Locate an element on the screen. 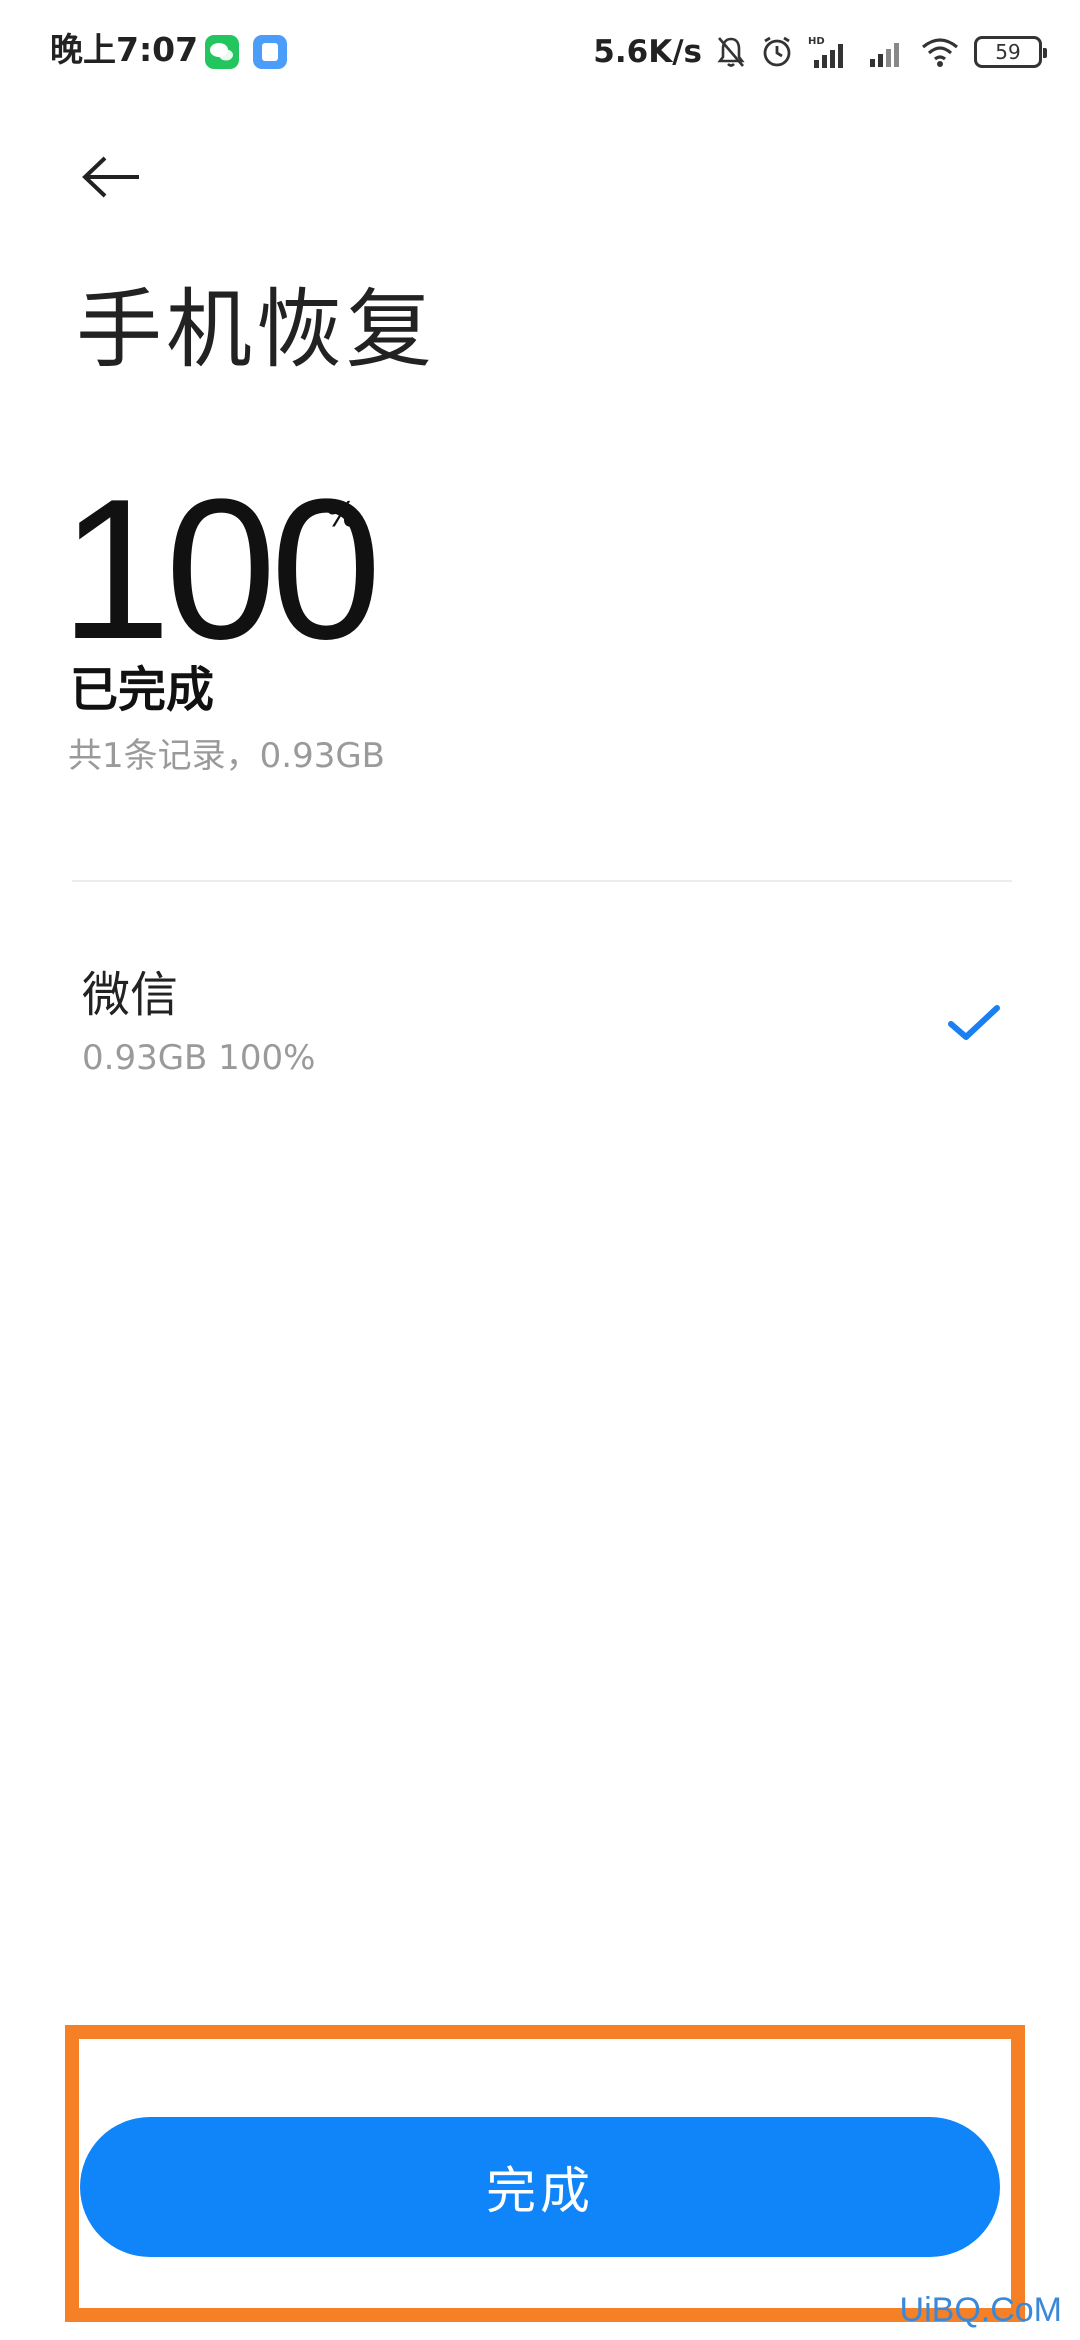 Image resolution: width=1080 pixels, height=2340 pixels. progress-status: 已完成 is located at coordinates (142, 690).